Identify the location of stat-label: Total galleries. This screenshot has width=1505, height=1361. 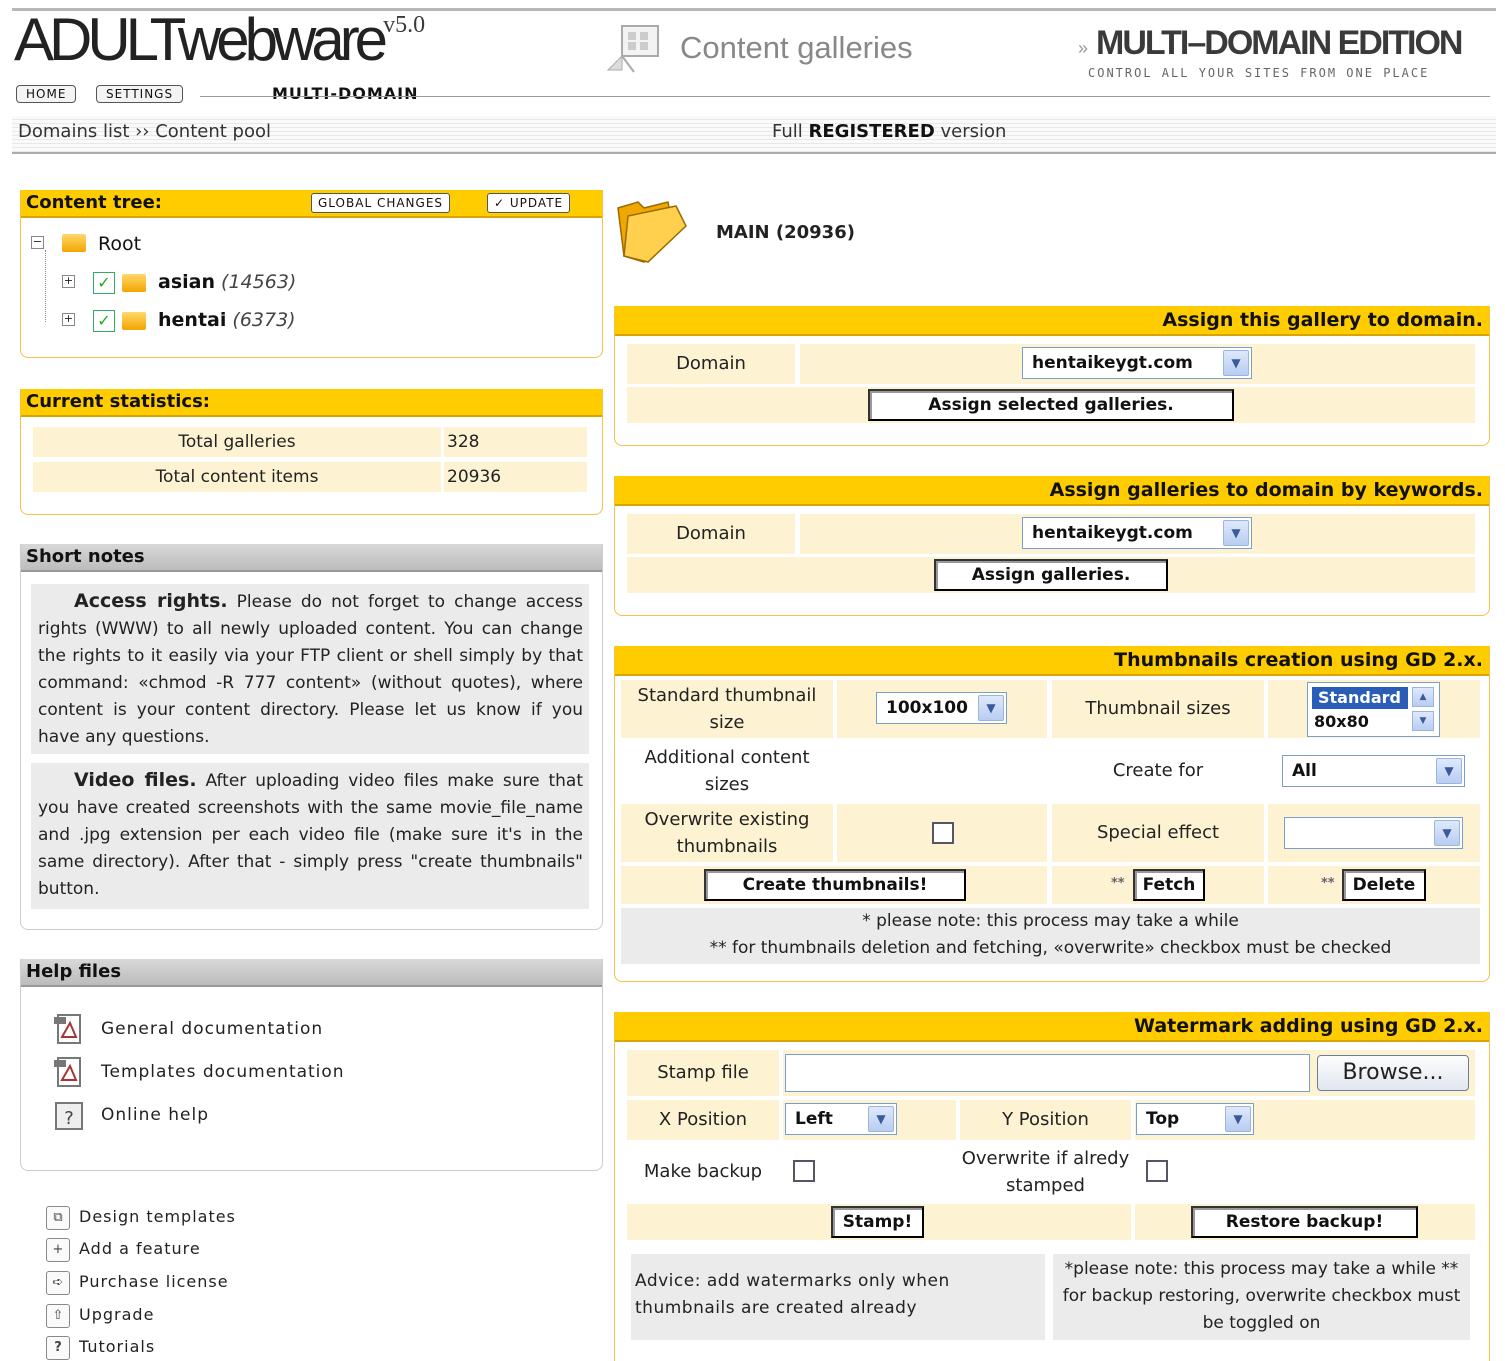
(237, 442).